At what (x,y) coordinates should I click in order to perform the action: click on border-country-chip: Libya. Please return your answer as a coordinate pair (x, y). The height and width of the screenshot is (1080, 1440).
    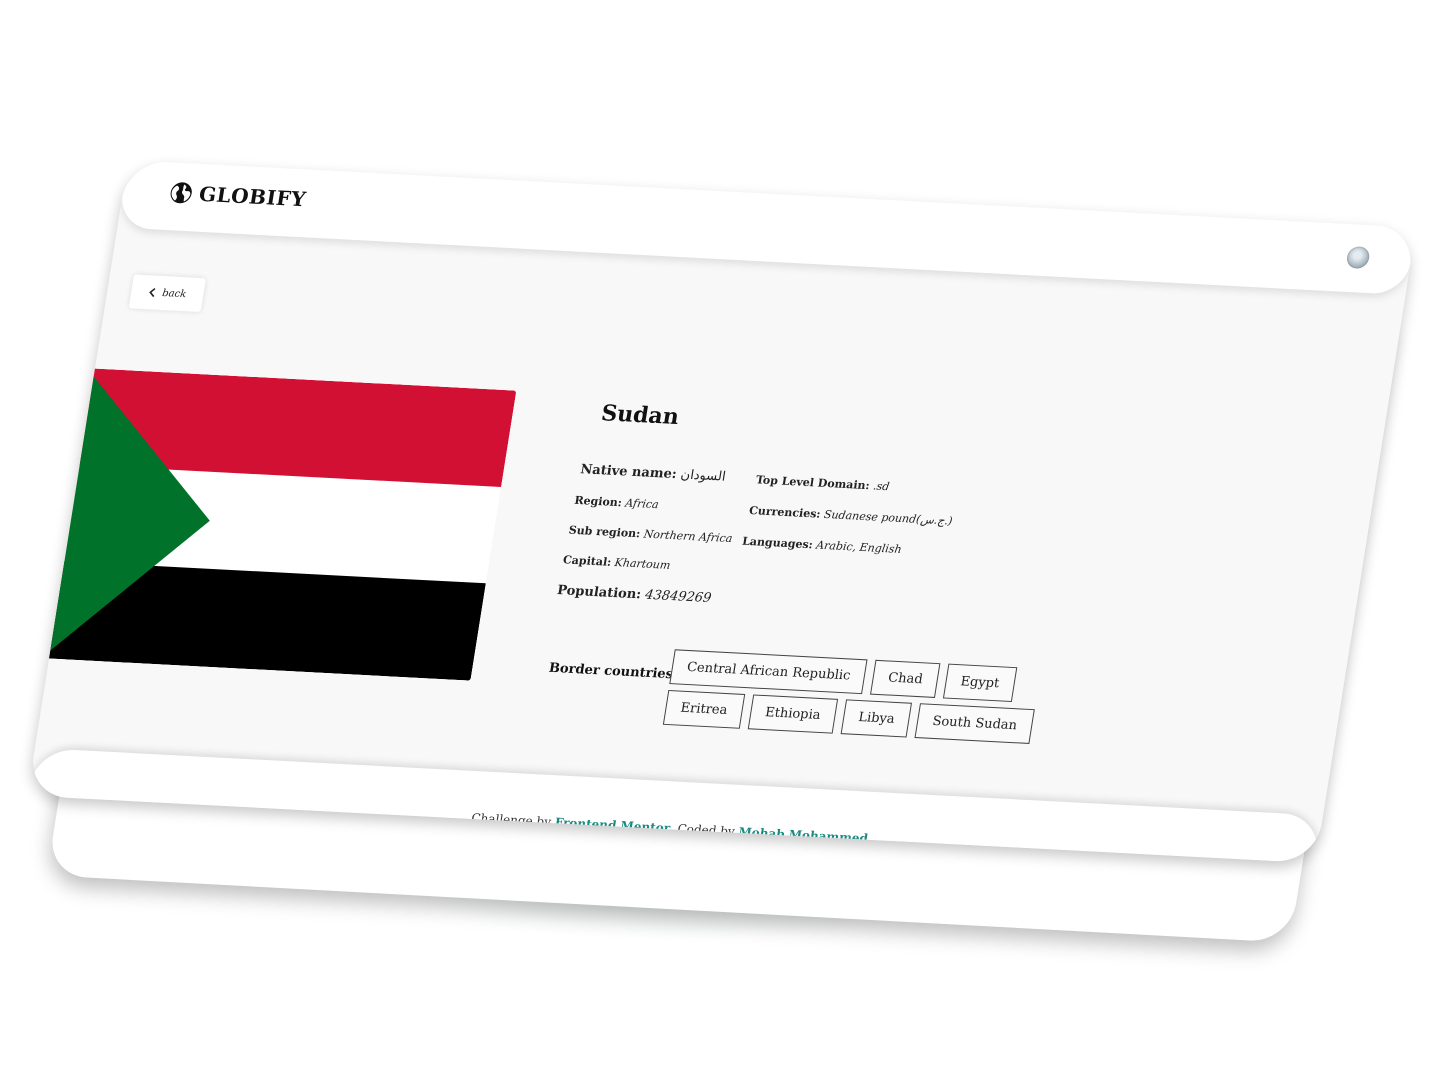
    Looking at the image, I should click on (876, 718).